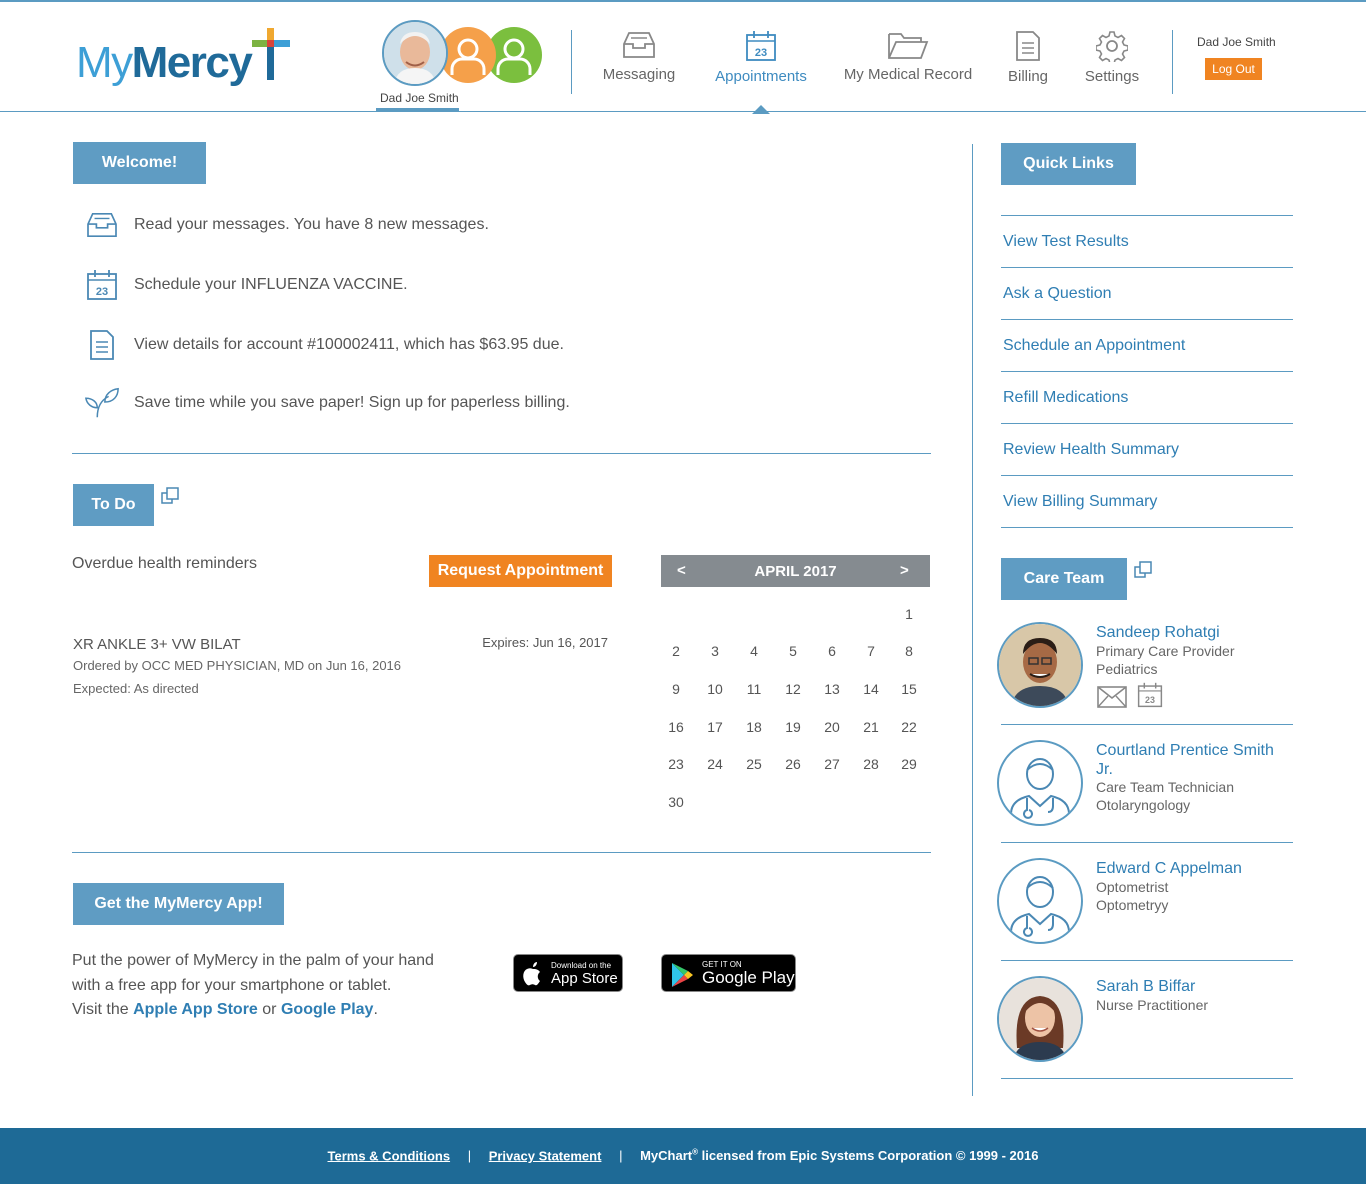 The height and width of the screenshot is (1184, 1366). Describe the element at coordinates (676, 764) in the screenshot. I see `calendar-day: 23` at that location.